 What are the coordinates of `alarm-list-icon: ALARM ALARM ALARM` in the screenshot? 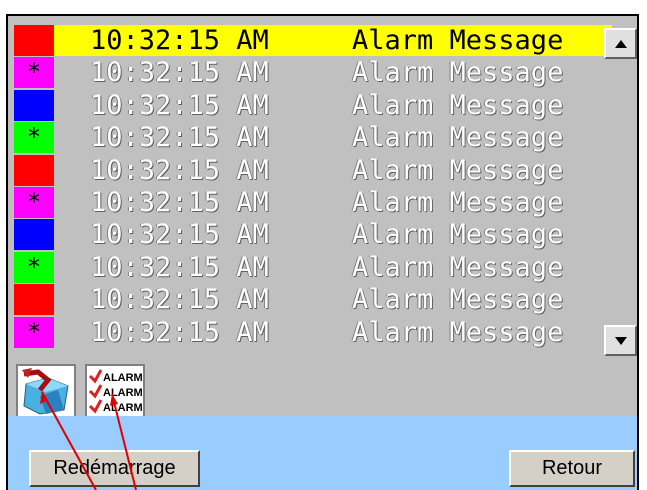 It's located at (115, 392).